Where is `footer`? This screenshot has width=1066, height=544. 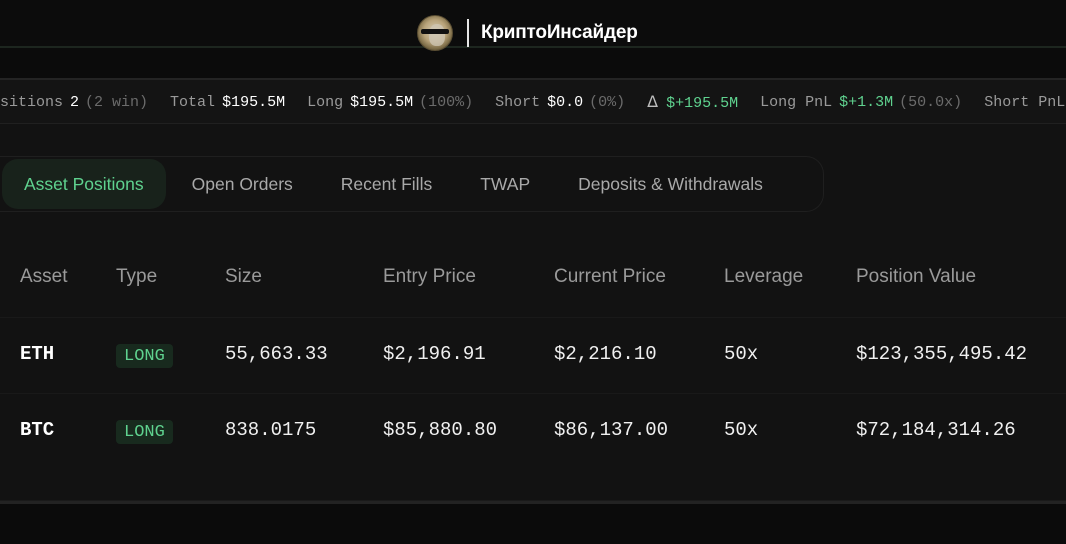 footer is located at coordinates (533, 524).